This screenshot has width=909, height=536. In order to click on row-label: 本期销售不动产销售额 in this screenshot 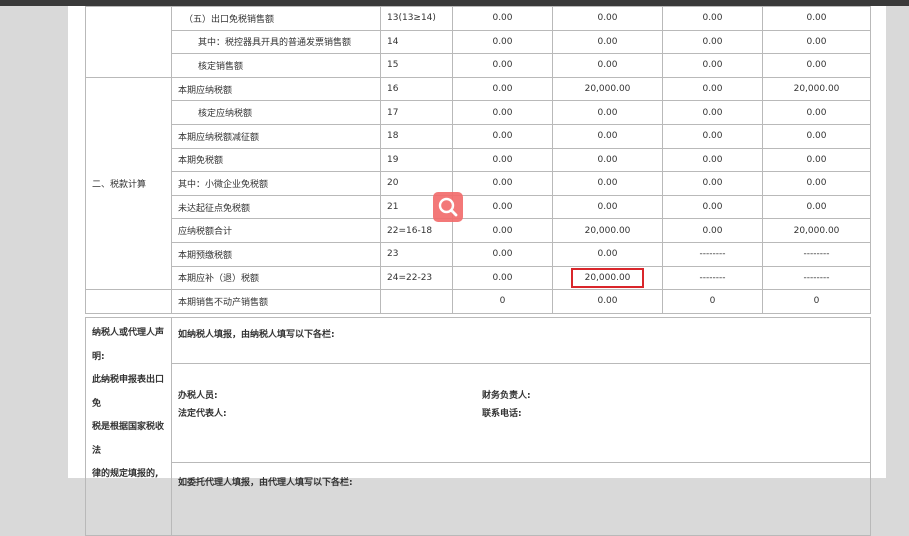, I will do `click(276, 301)`.